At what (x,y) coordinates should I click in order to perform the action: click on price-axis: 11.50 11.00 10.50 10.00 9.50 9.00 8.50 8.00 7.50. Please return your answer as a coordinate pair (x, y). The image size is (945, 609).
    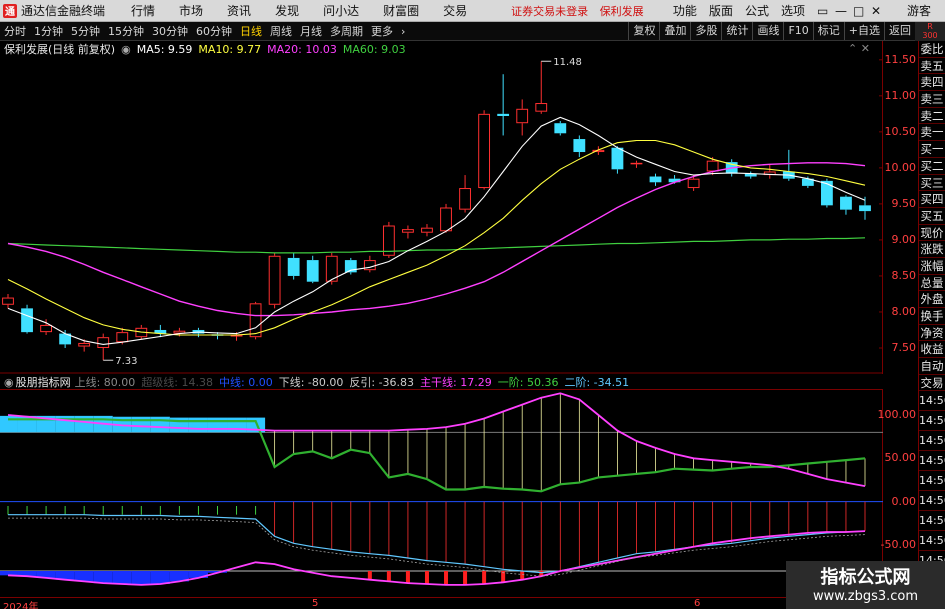
    Looking at the image, I should click on (900, 207).